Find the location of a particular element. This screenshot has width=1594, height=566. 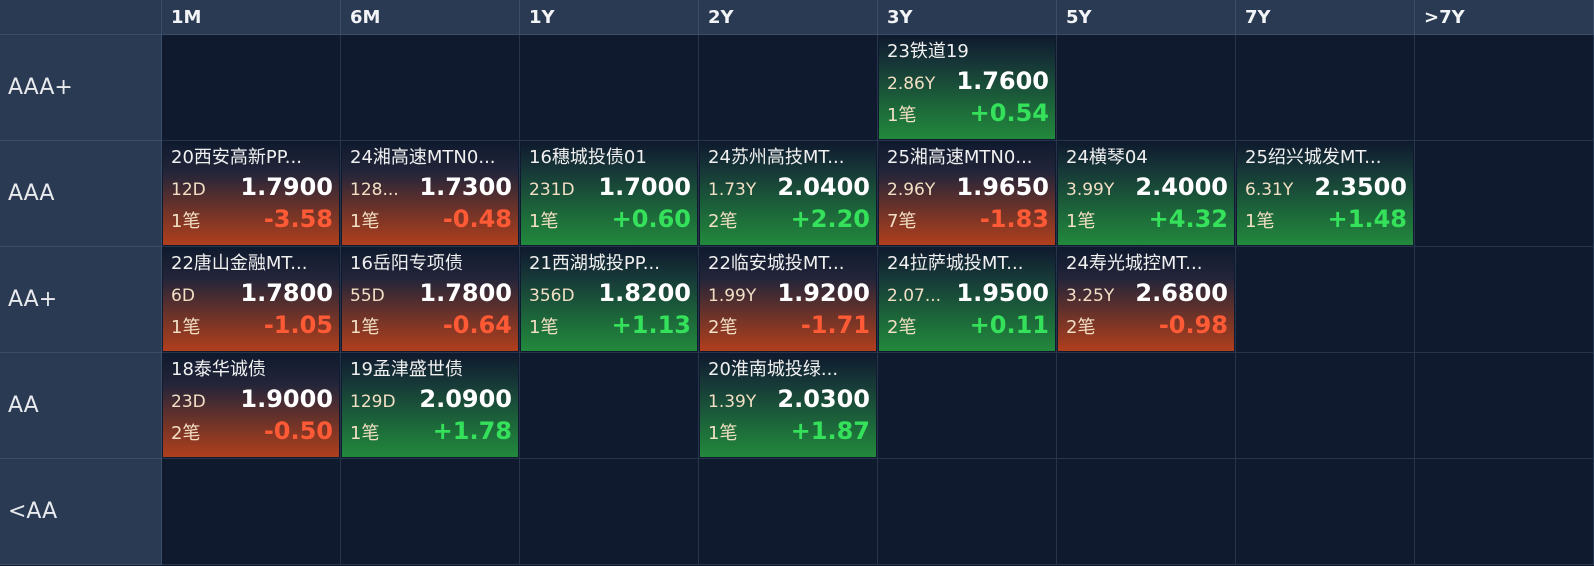

grid-cell: 25湘高速MTN0... 2.96Y 1.9650 7笔 -1.83 is located at coordinates (967, 194).